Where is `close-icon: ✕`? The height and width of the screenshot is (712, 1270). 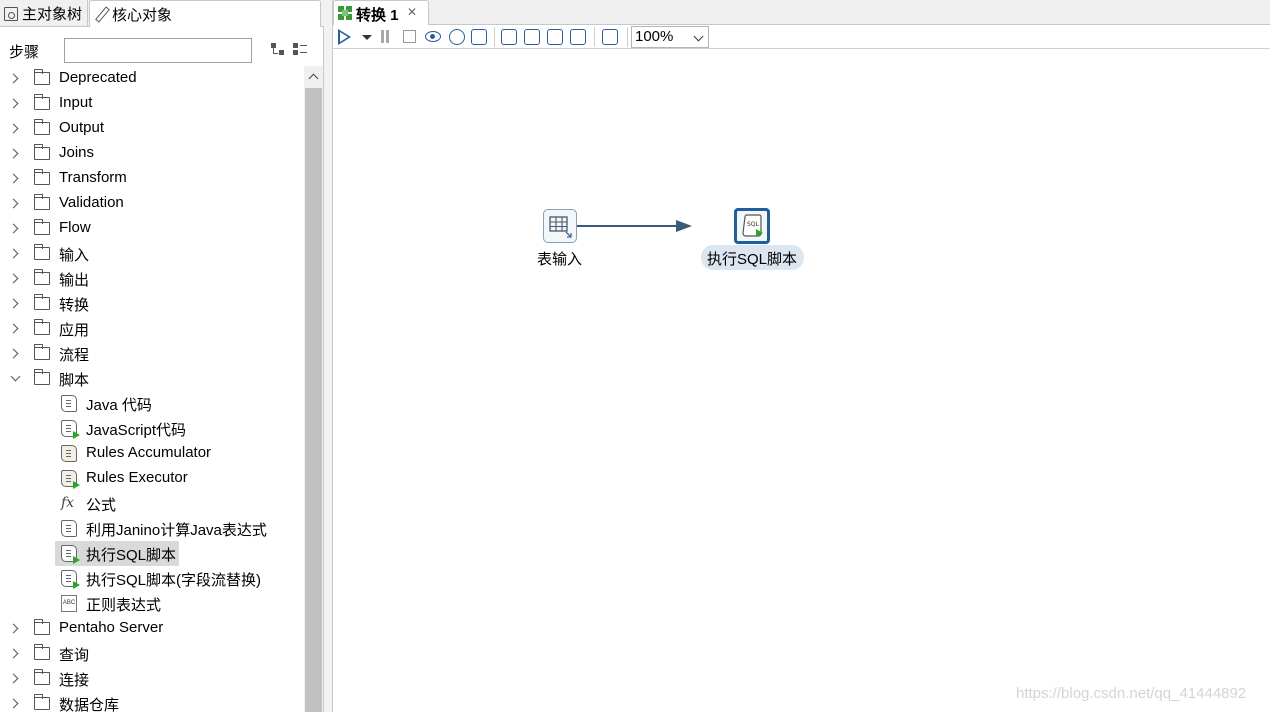 close-icon: ✕ is located at coordinates (412, 12).